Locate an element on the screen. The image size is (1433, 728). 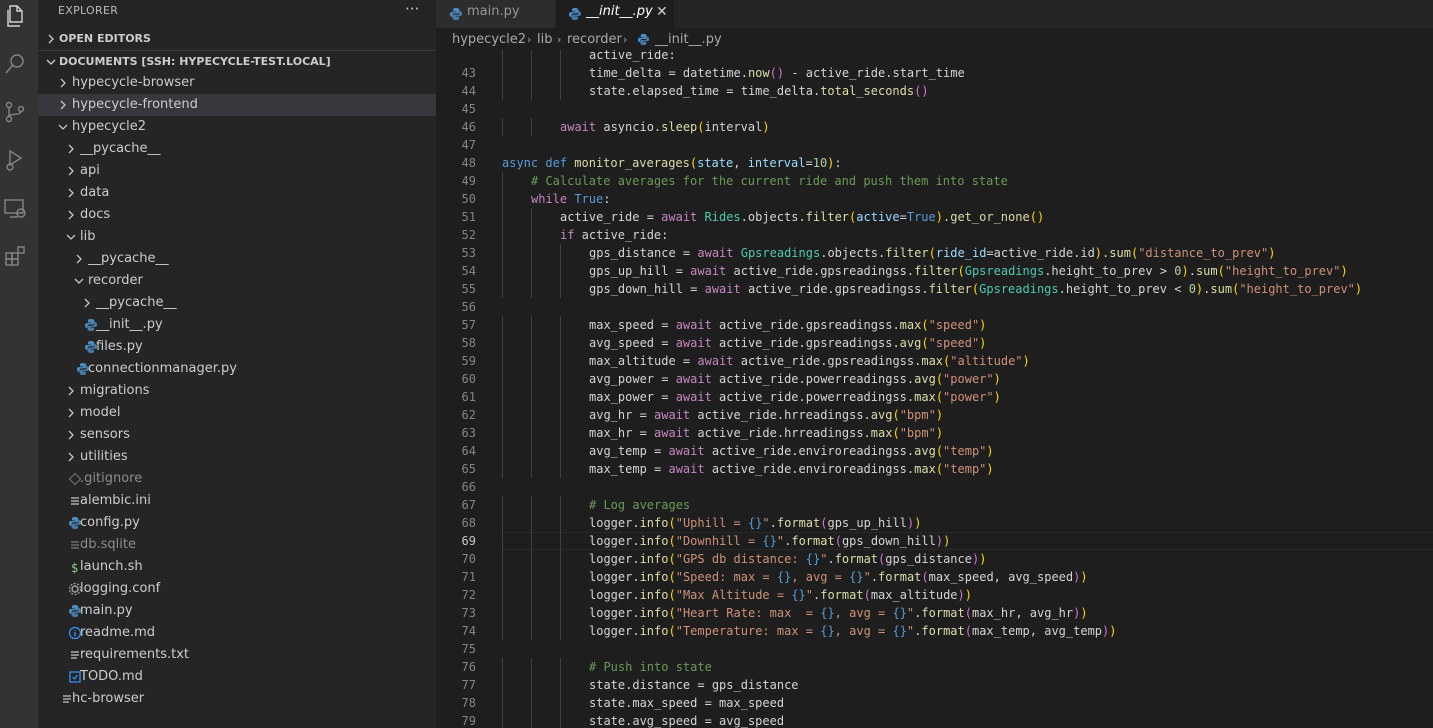
tree-folder: docs is located at coordinates (237, 215).